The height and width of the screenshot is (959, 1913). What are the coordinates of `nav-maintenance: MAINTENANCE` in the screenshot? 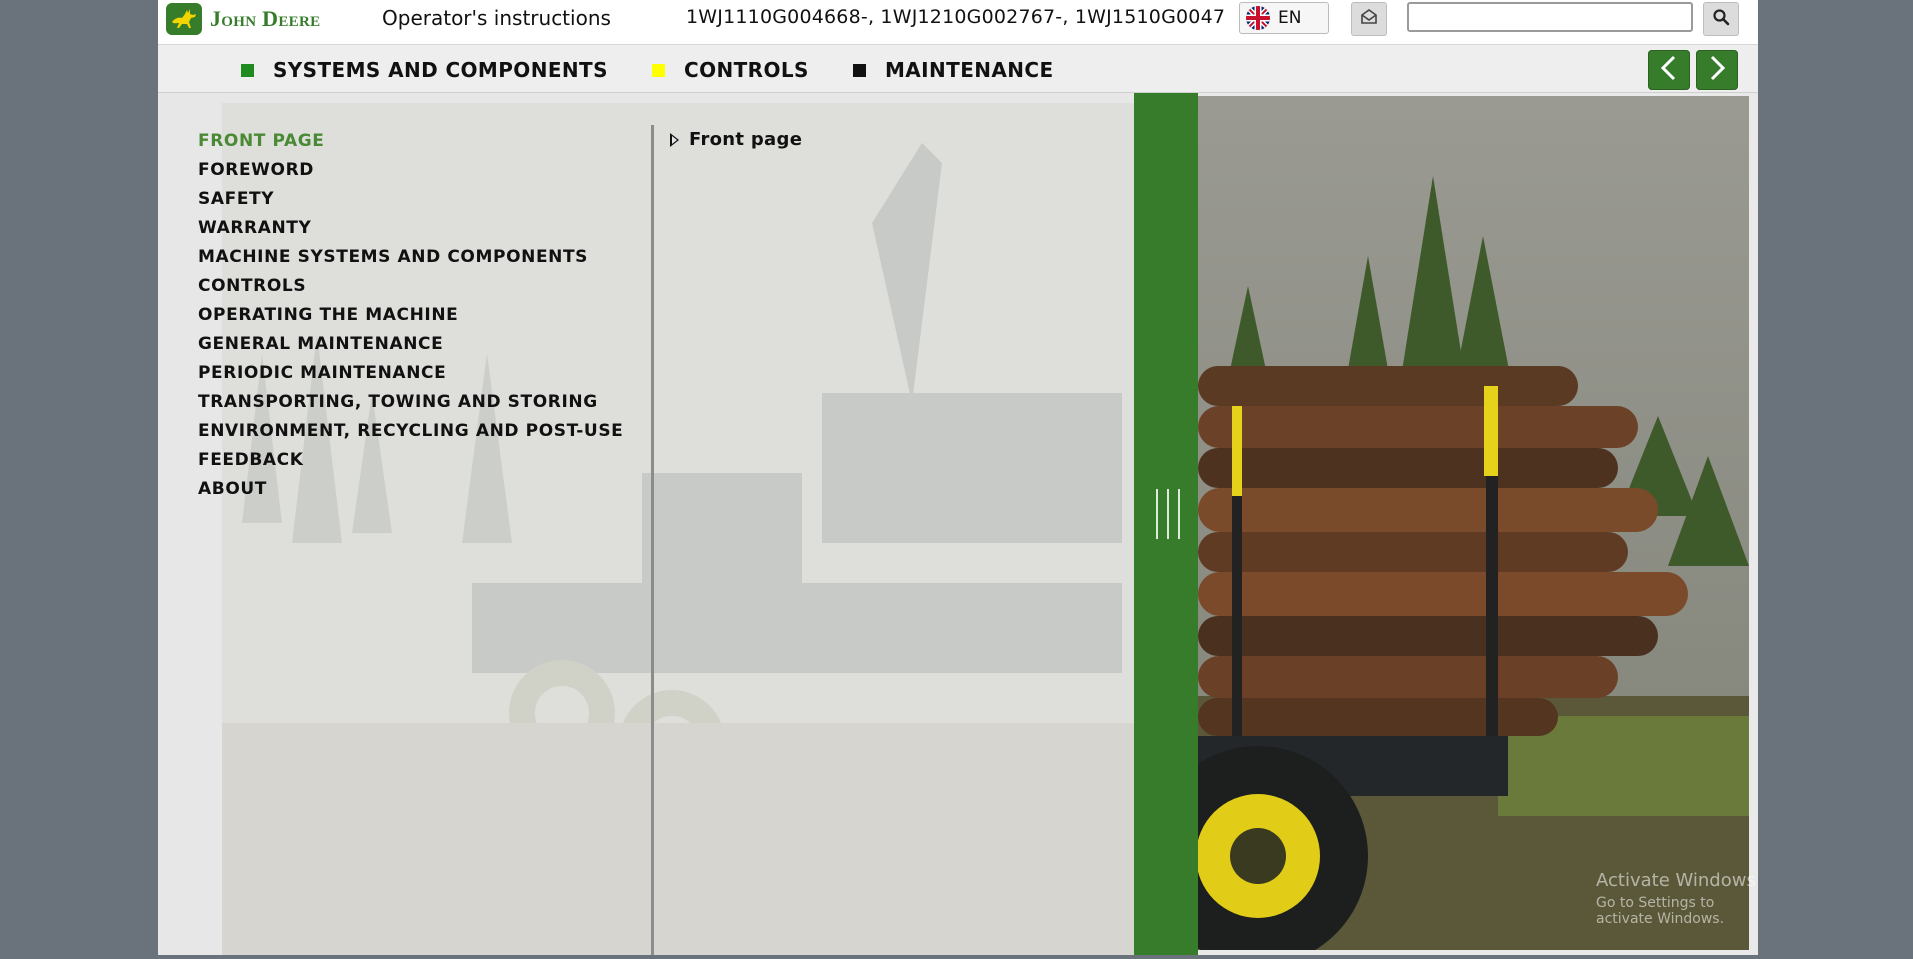 It's located at (953, 70).